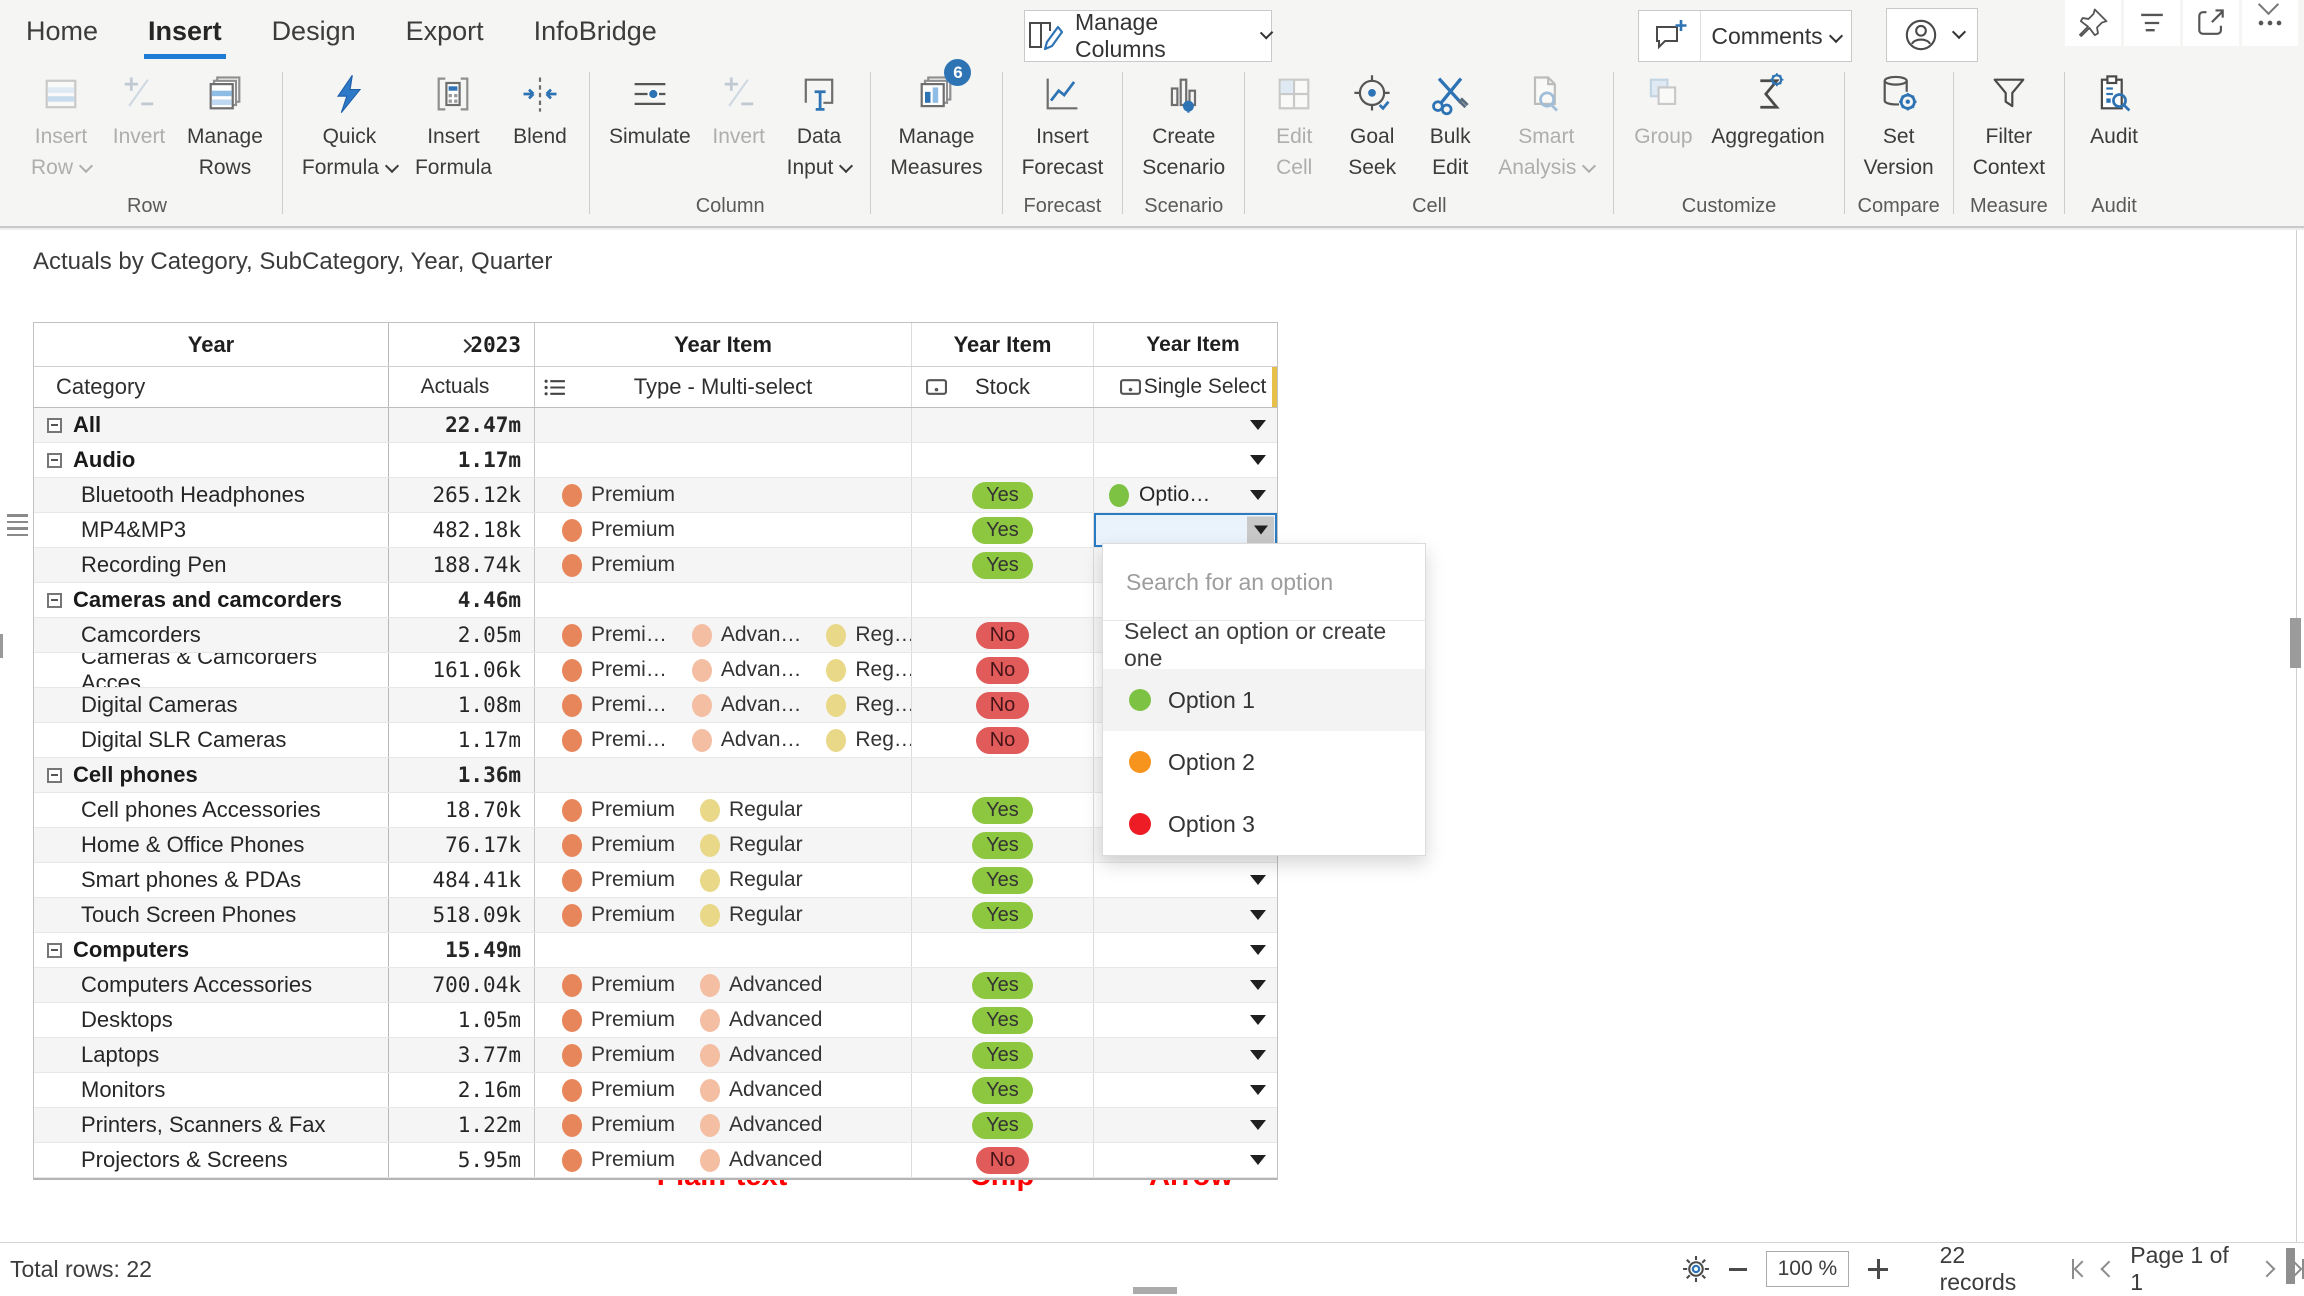  What do you see at coordinates (462, 1125) in the screenshot?
I see `actuals-cell: 1.22m` at bounding box center [462, 1125].